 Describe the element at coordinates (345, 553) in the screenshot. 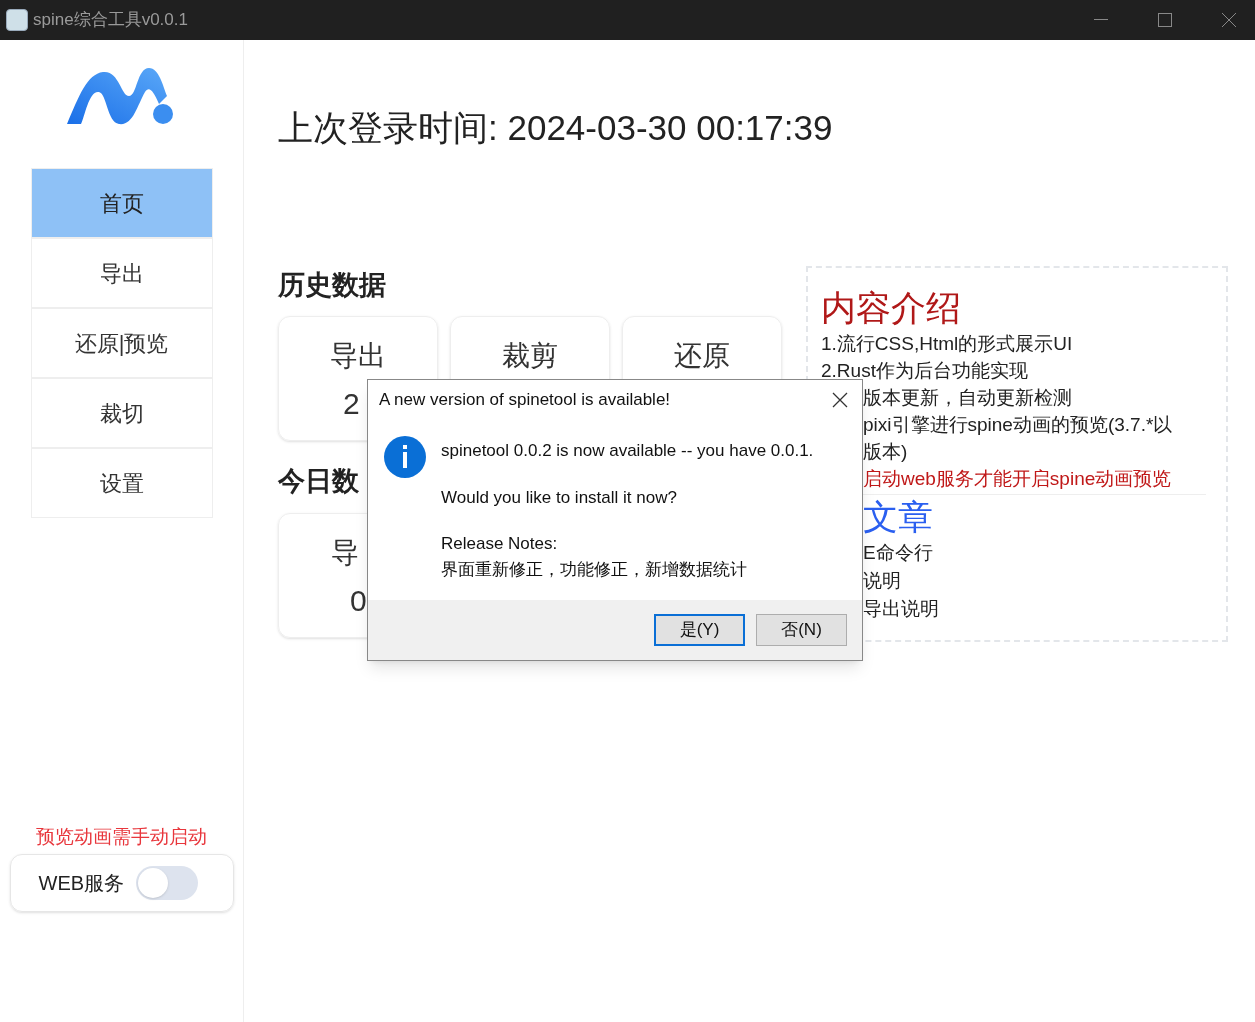

I see `stat-label: 导` at that location.